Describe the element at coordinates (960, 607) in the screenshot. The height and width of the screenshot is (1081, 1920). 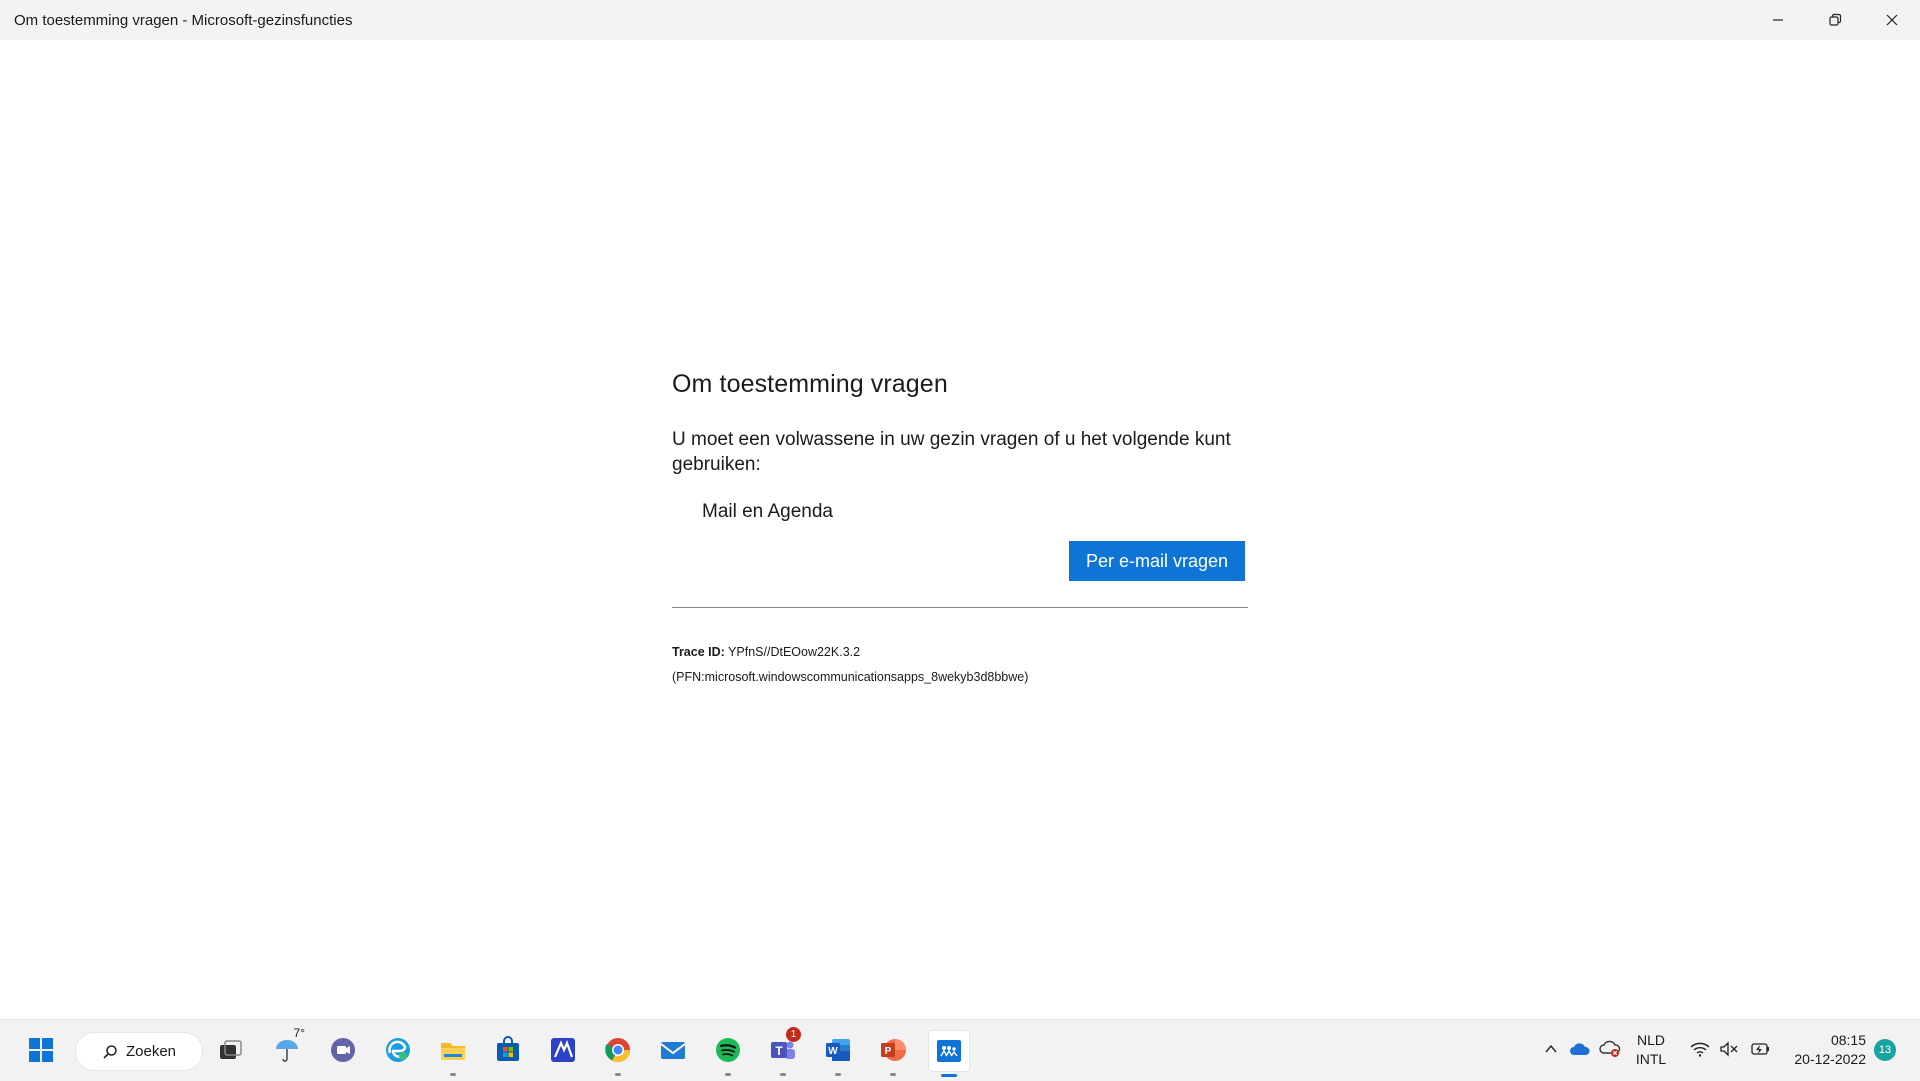
I see `divider` at that location.